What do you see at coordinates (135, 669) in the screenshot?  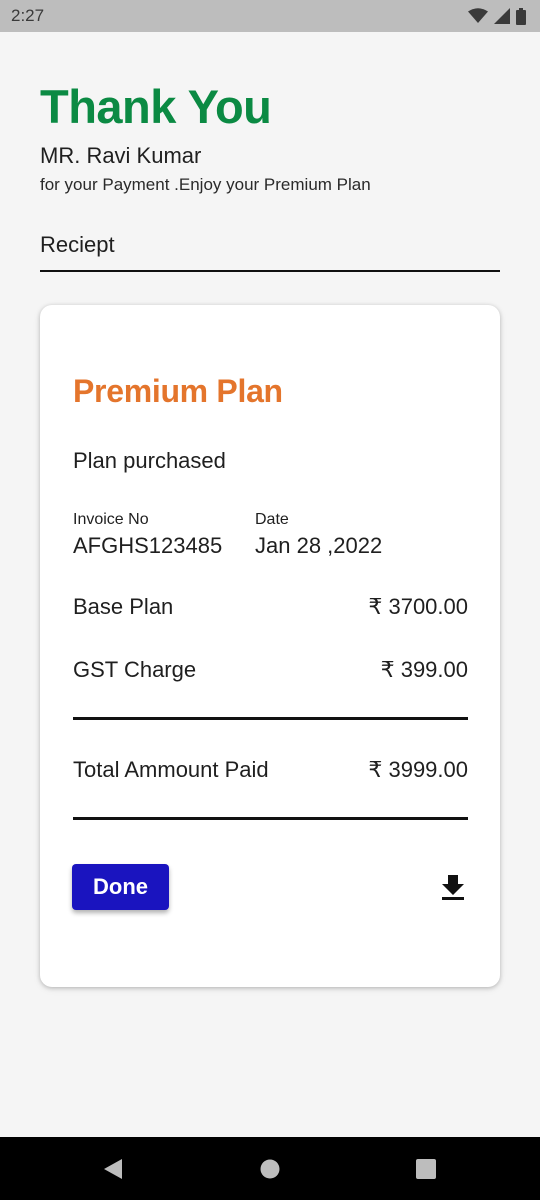 I see `gst-charge-label: GST Charge` at bounding box center [135, 669].